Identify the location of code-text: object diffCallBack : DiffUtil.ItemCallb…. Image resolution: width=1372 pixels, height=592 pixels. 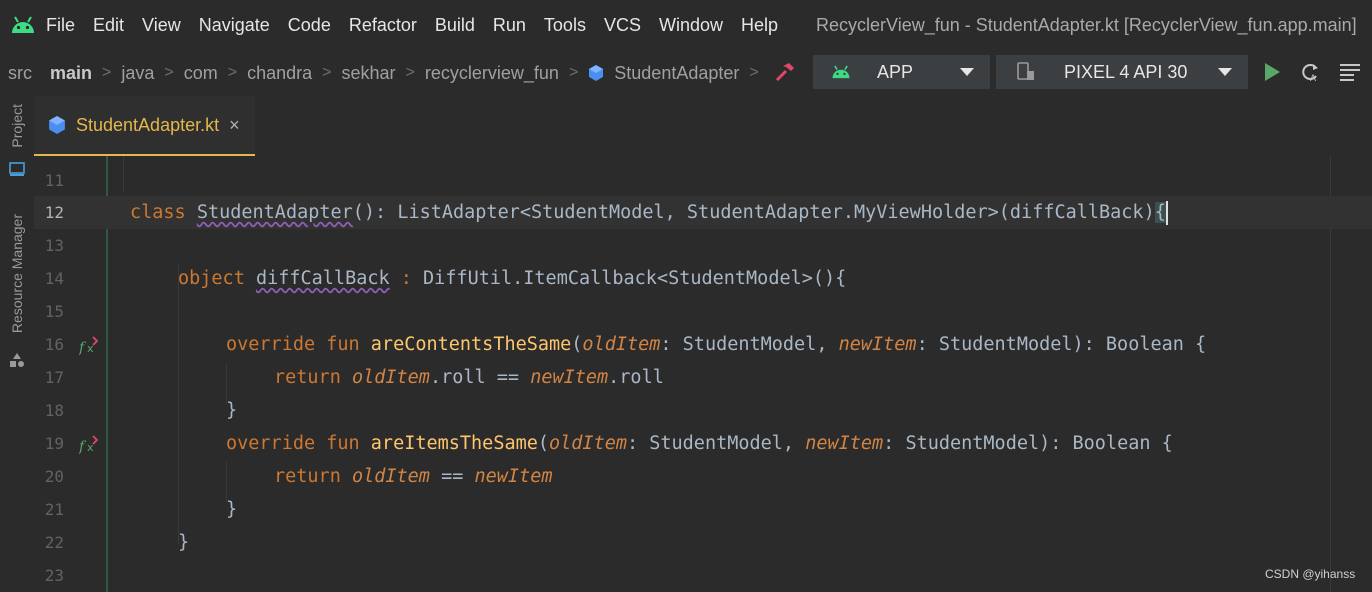
(512, 278).